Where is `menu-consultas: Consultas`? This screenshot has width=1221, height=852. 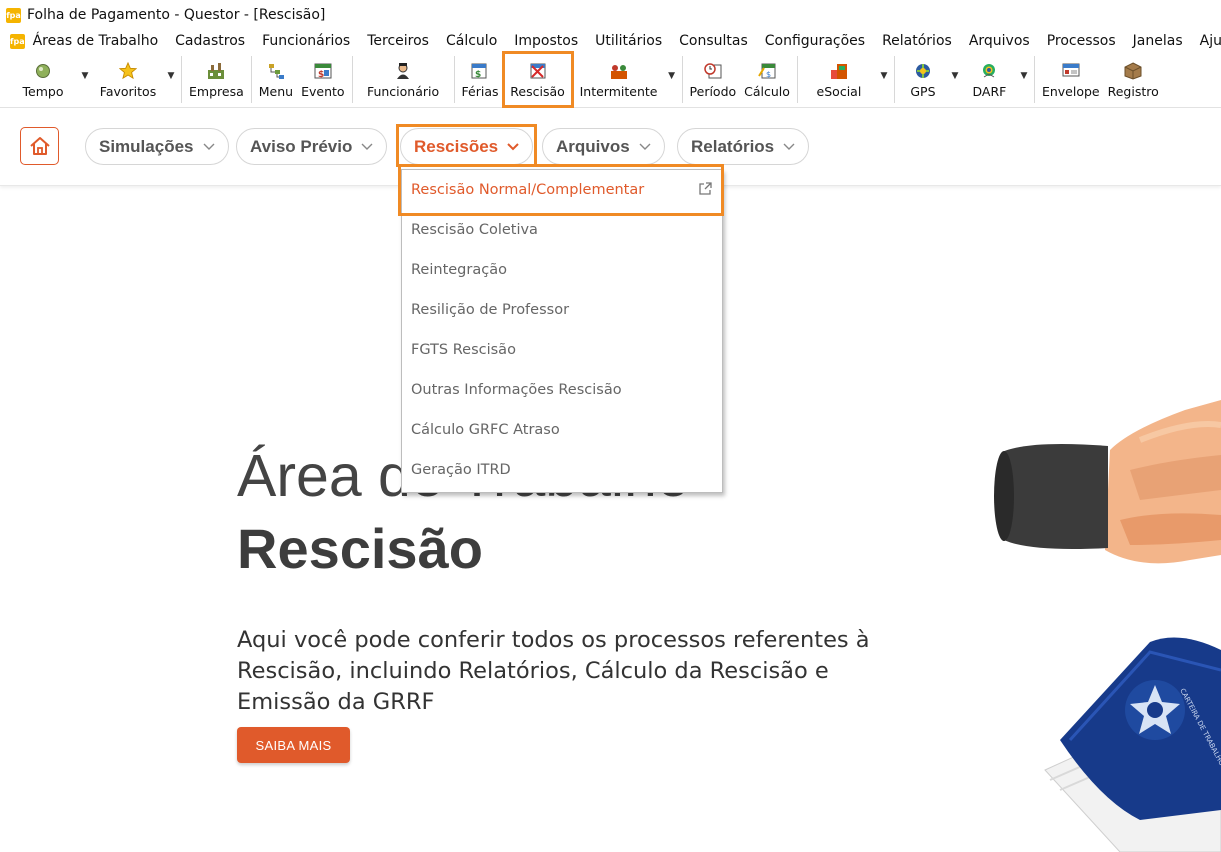
menu-consultas: Consultas is located at coordinates (713, 41).